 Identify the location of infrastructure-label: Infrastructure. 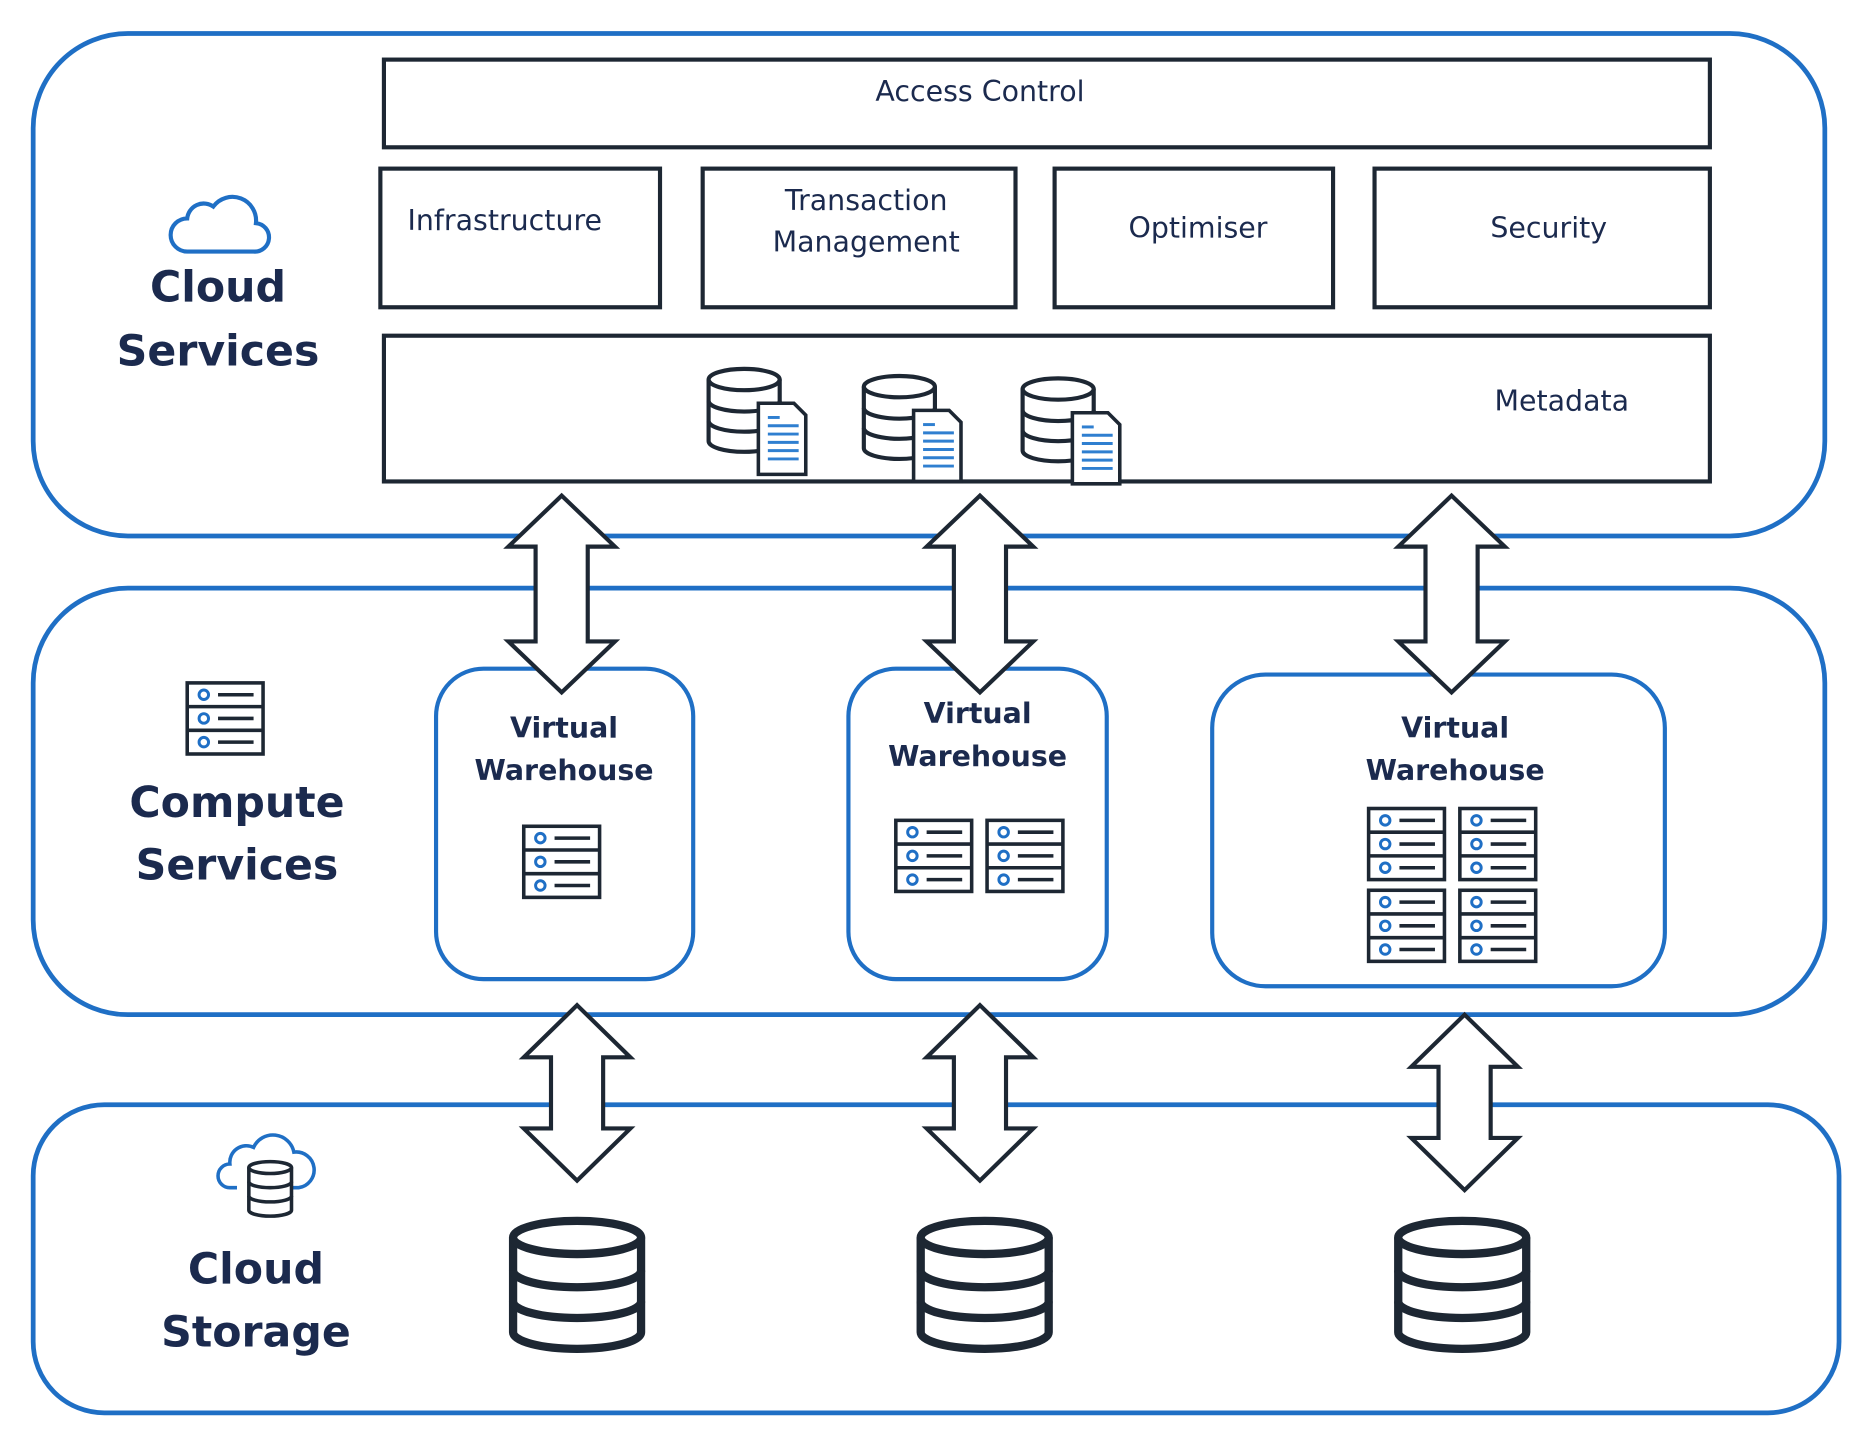
(505, 220).